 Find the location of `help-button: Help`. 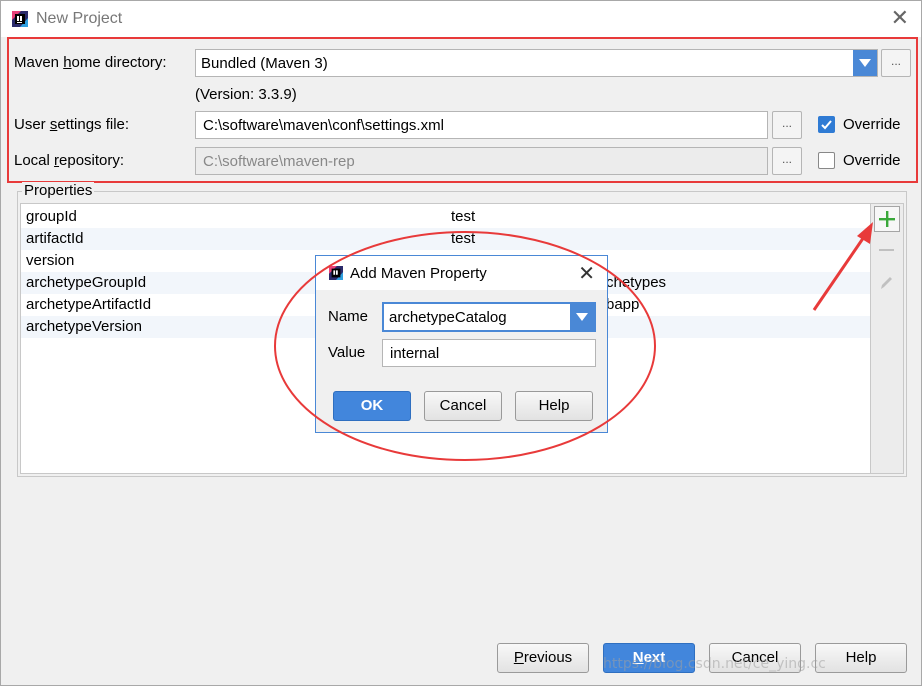

help-button: Help is located at coordinates (861, 658).